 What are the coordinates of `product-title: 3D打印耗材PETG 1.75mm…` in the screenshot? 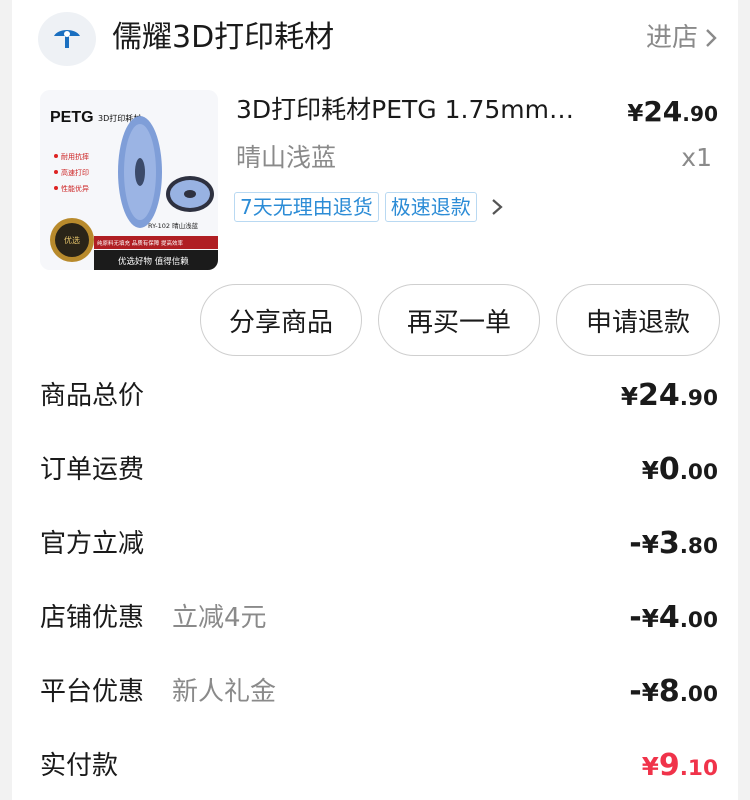 It's located at (421, 110).